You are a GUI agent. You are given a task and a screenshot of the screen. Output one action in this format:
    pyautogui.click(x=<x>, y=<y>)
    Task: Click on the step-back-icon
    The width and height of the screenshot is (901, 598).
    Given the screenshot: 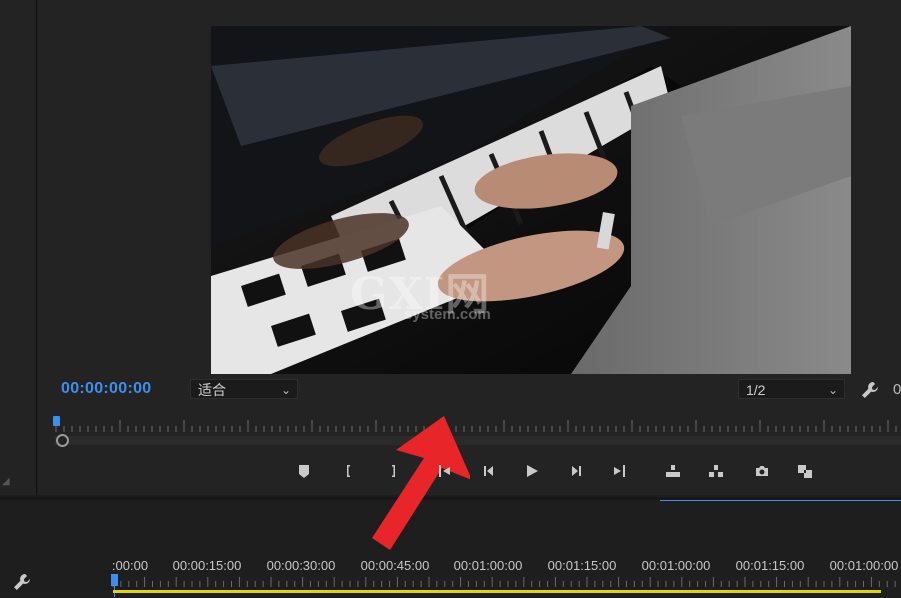 What is the action you would take?
    pyautogui.click(x=488, y=471)
    